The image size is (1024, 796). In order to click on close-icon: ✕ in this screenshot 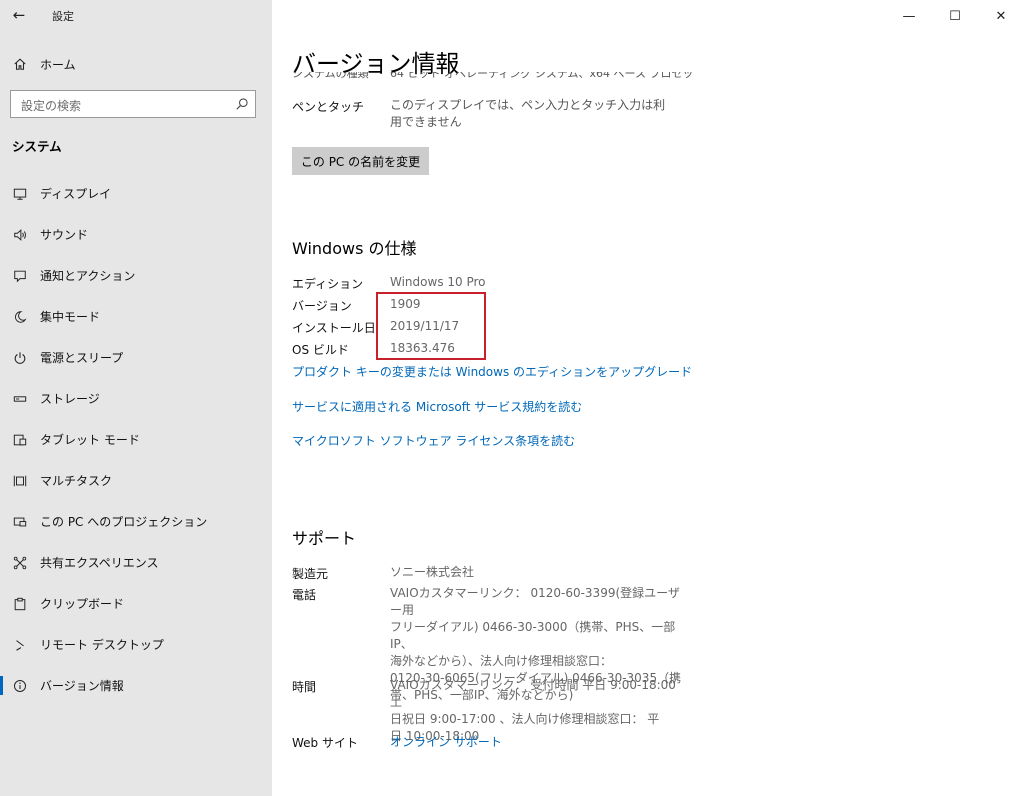, I will do `click(1001, 16)`.